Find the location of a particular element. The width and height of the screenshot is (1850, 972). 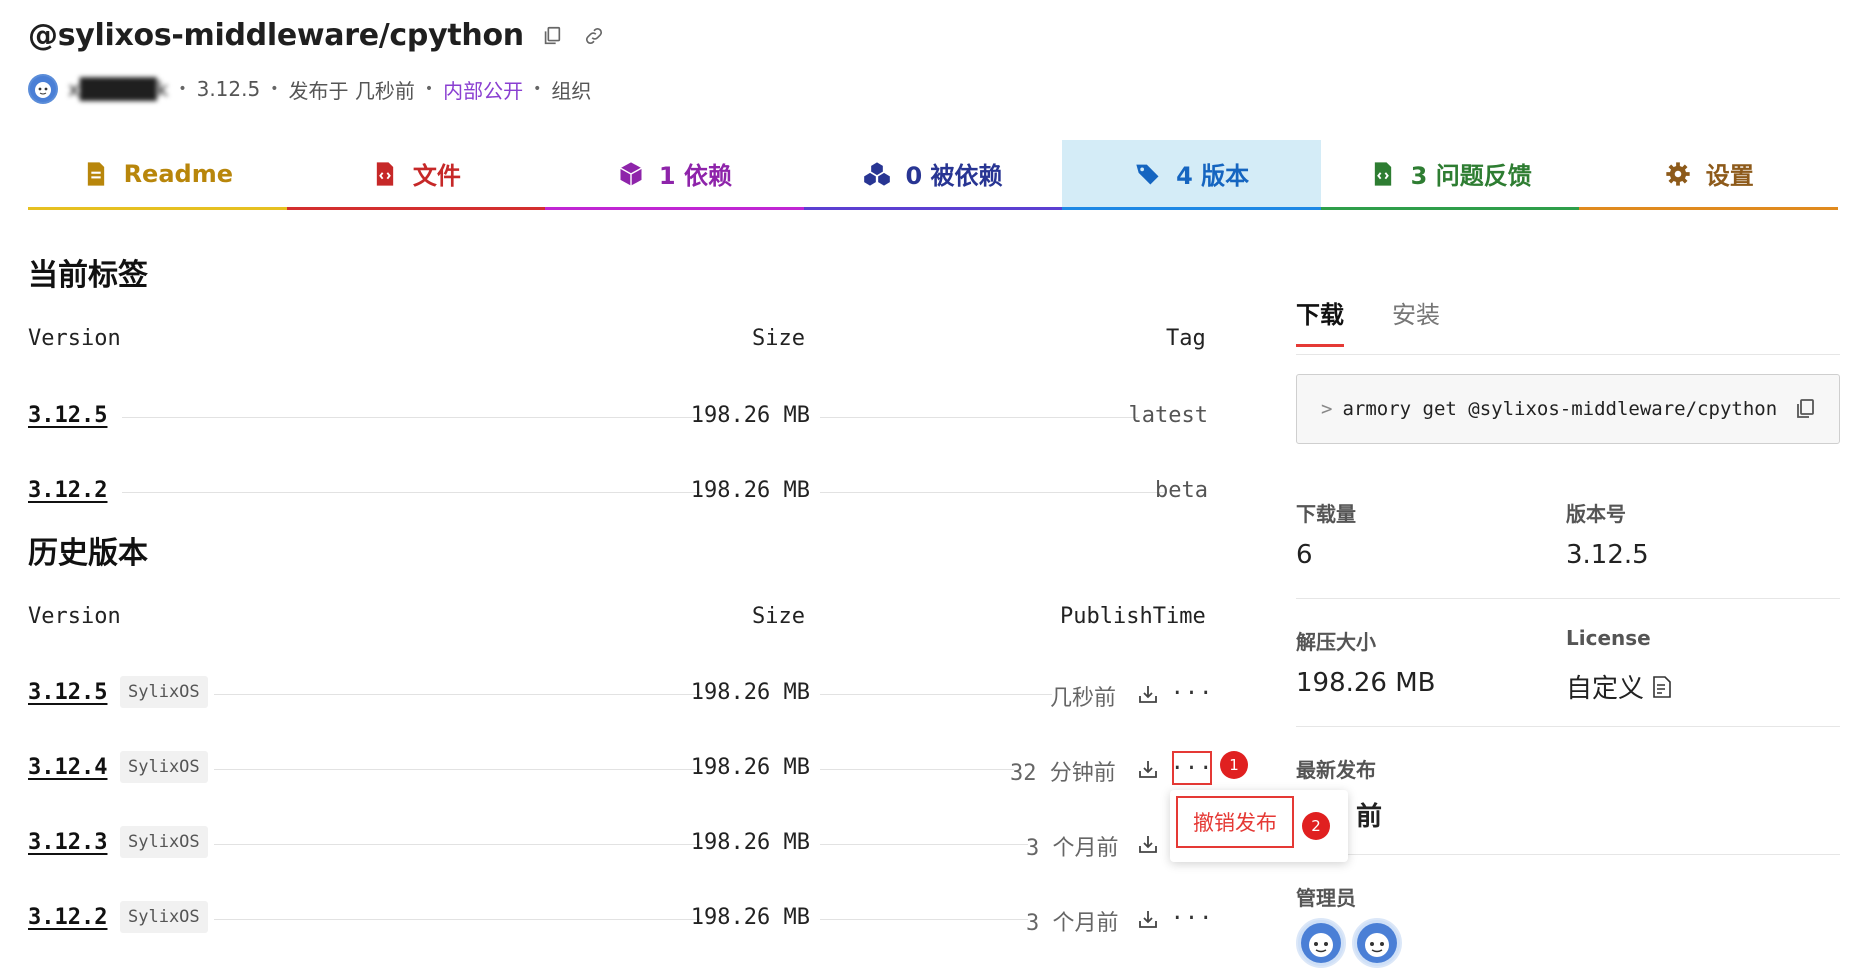

user-name: x█████k is located at coordinates (118, 89).